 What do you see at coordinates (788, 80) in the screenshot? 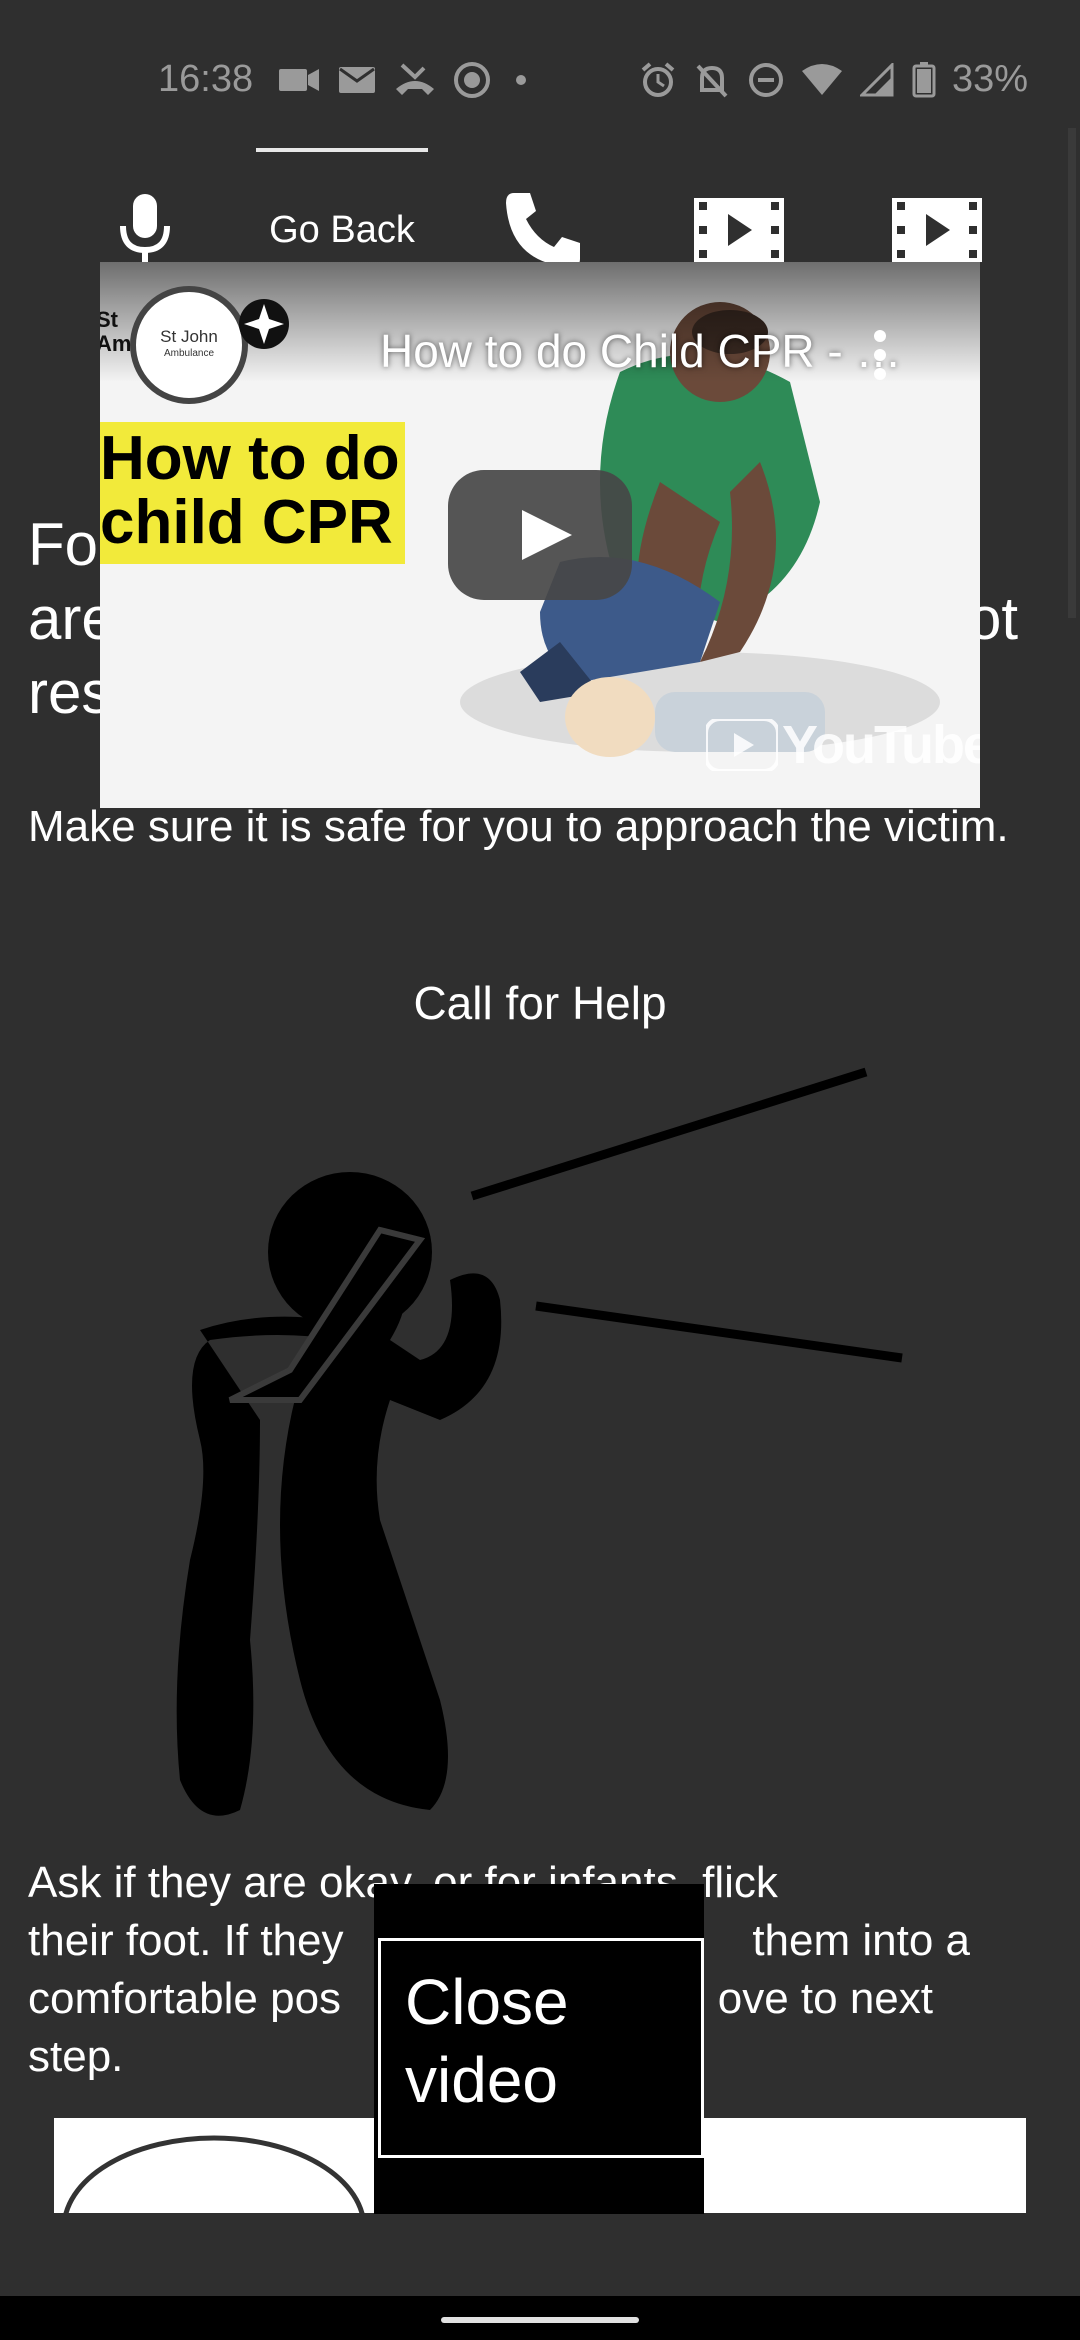
I see `system-icons` at bounding box center [788, 80].